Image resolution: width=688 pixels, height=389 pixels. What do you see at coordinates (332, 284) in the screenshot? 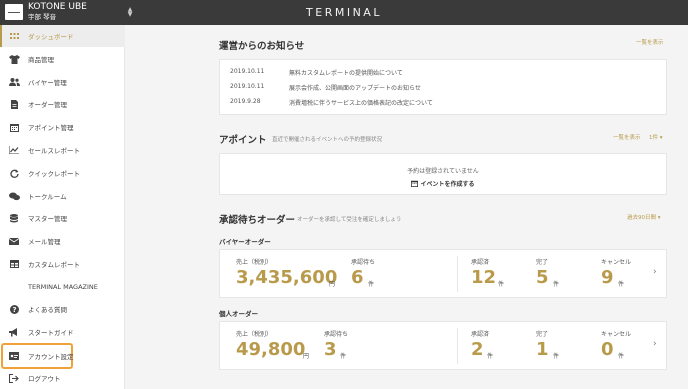
I see `sales-unit: 円` at bounding box center [332, 284].